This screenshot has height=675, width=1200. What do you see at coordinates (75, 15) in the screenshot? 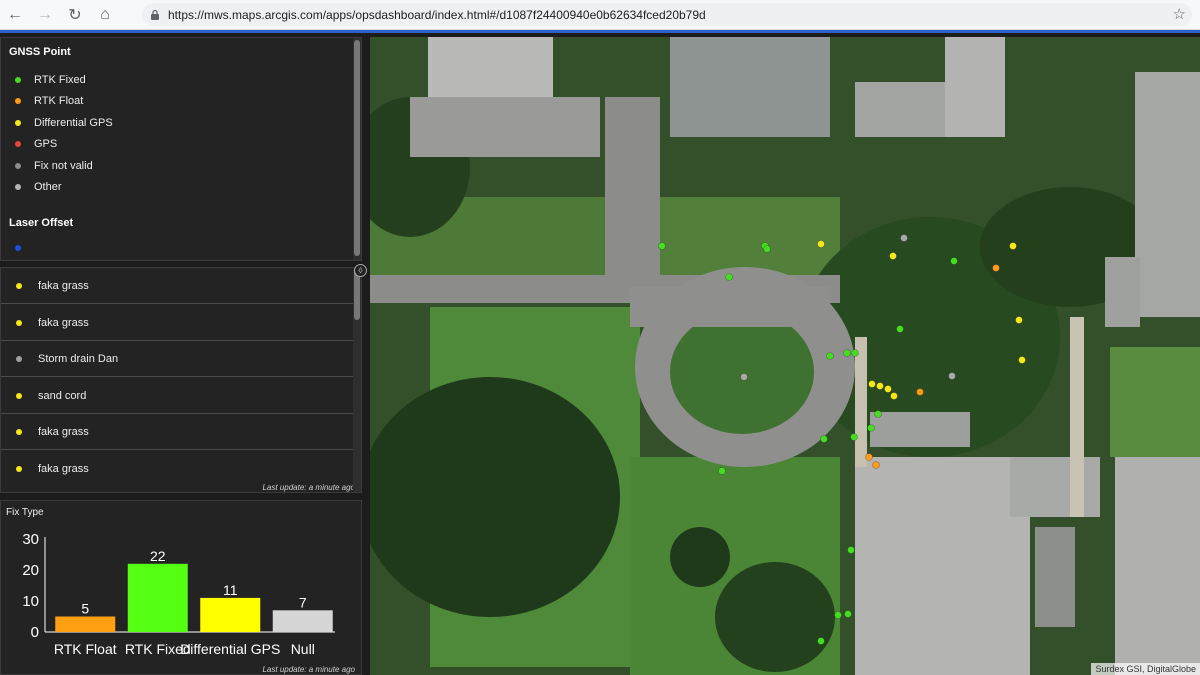
I see `reload-icon: ↻` at bounding box center [75, 15].